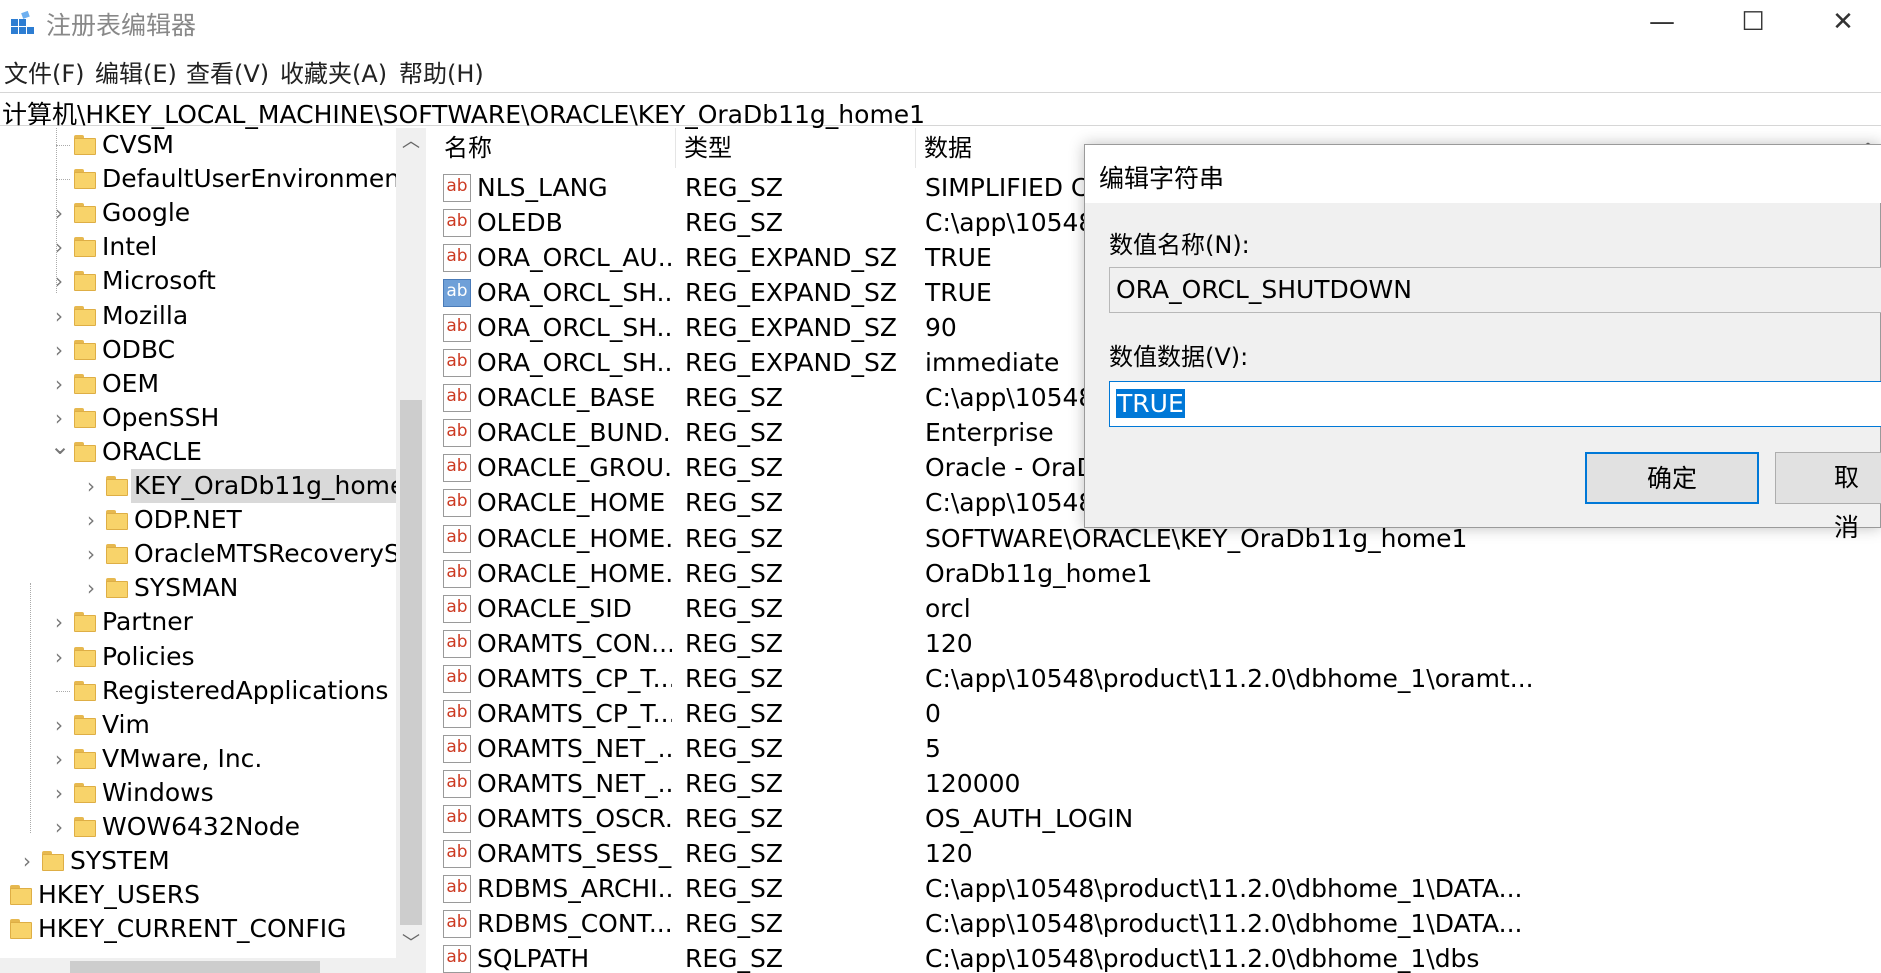 This screenshot has height=973, width=1881. Describe the element at coordinates (198, 384) in the screenshot. I see `tree-item: › OEM` at that location.